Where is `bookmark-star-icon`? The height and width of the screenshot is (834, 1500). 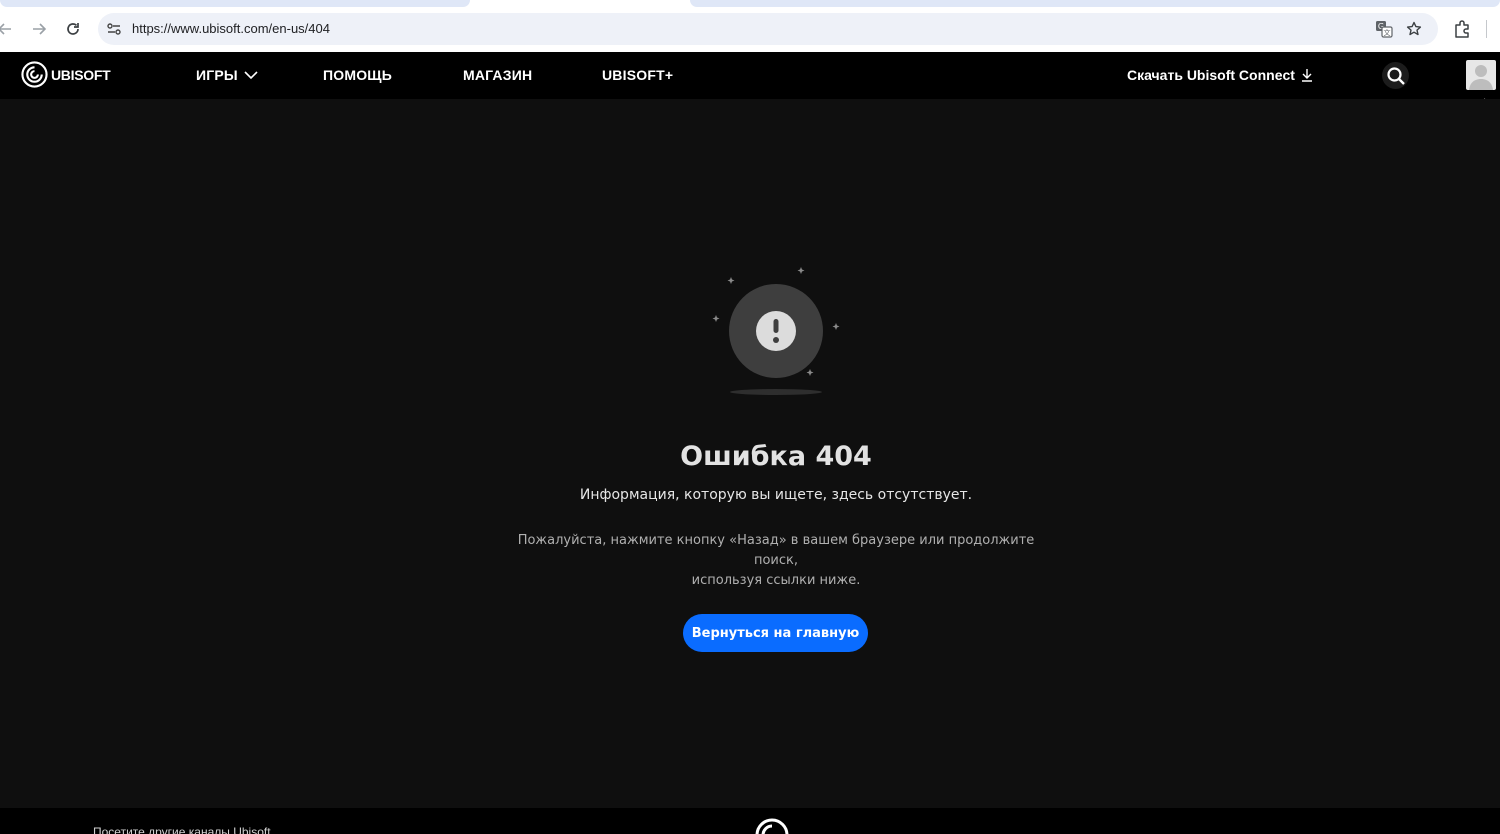 bookmark-star-icon is located at coordinates (1414, 29).